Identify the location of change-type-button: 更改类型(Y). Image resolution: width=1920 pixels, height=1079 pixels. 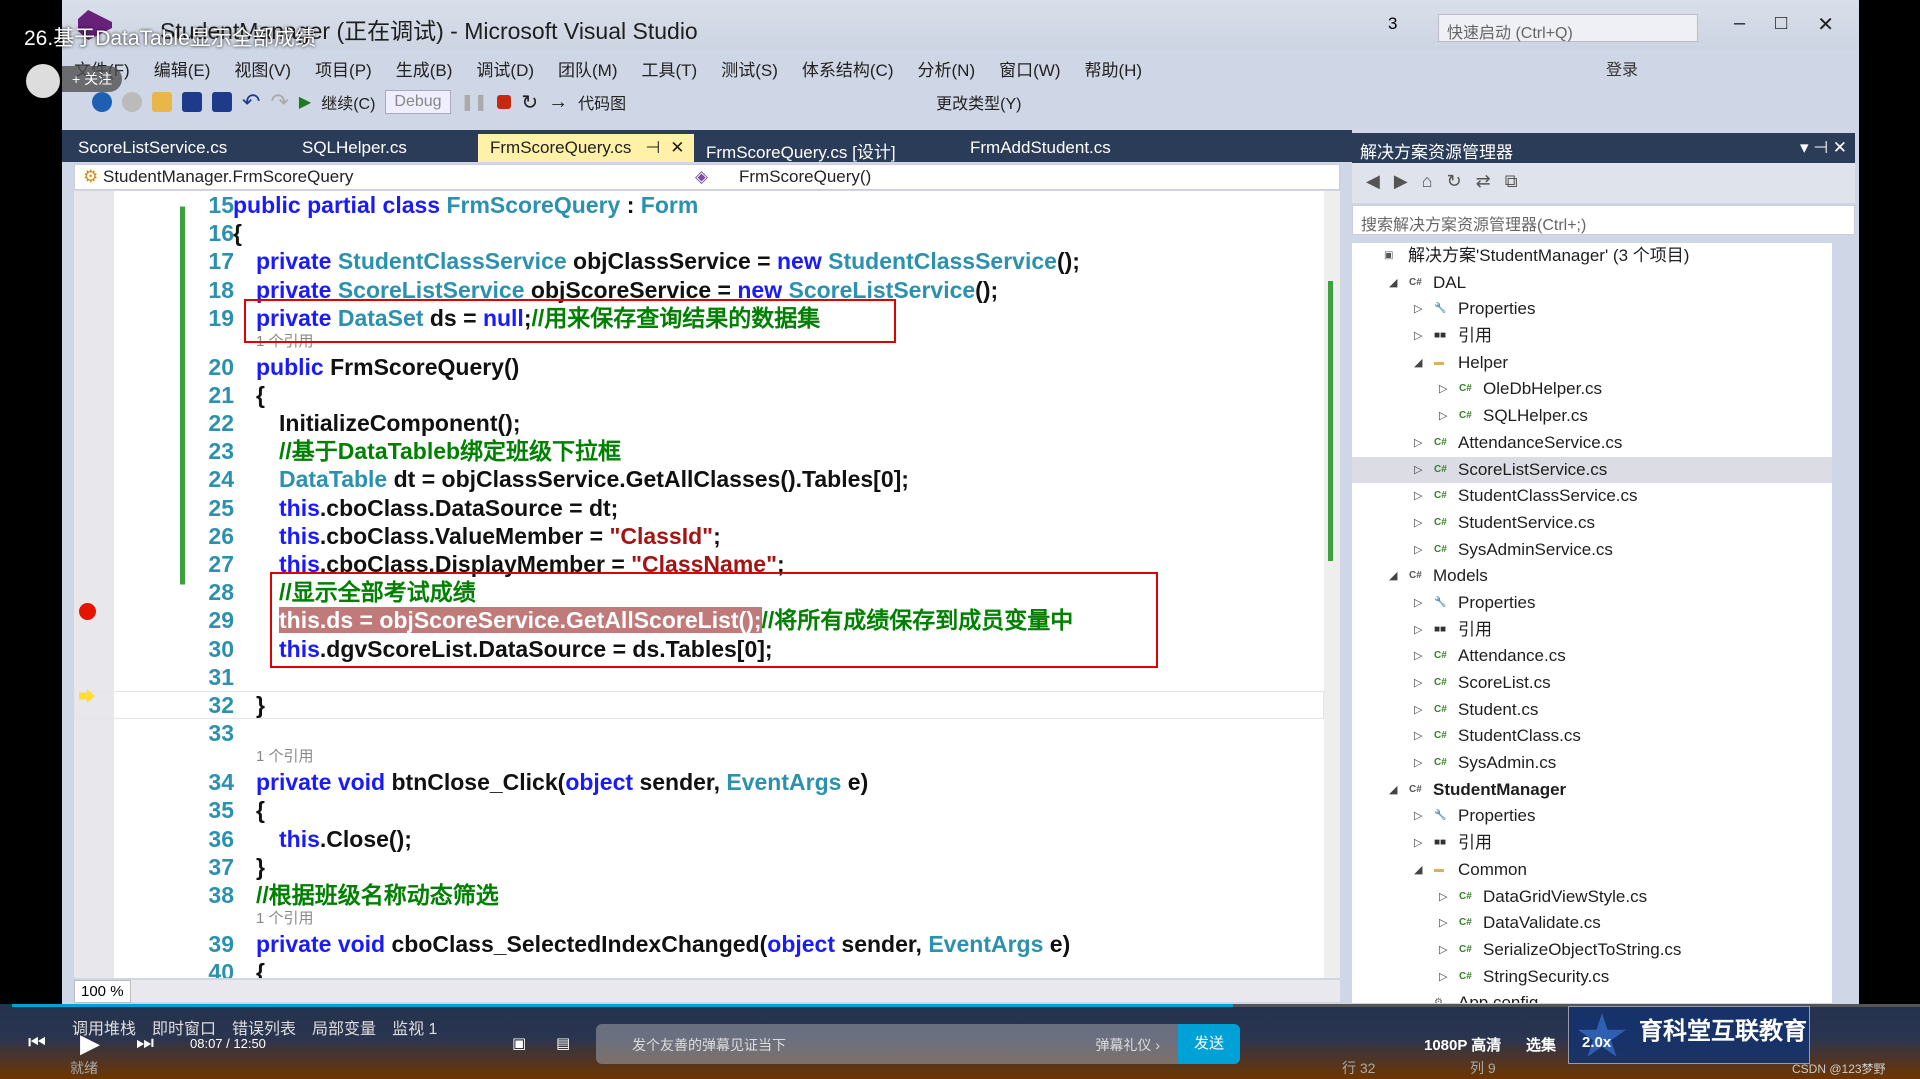
(978, 102).